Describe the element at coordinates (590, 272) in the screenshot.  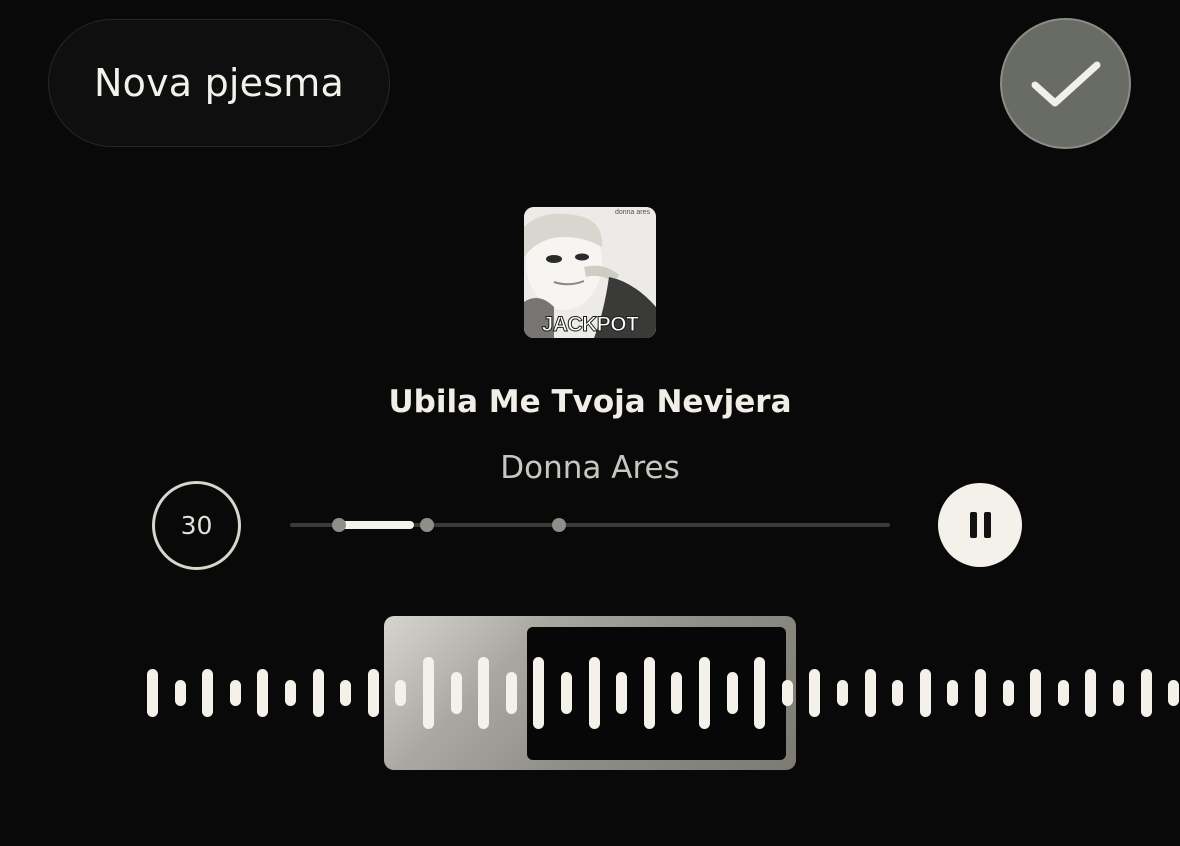
I see `album-cover: donna ares JACKPOT` at that location.